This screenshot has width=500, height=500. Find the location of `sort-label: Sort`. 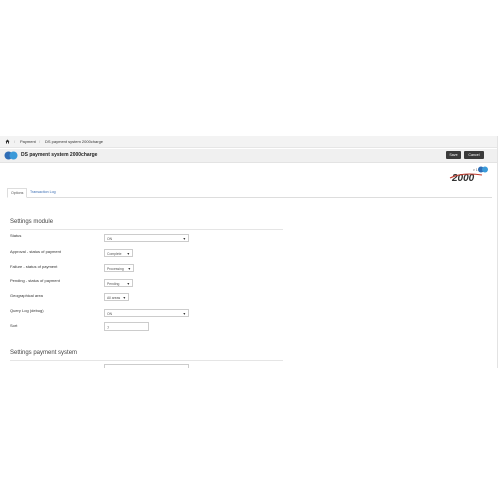

sort-label: Sort is located at coordinates (14, 325).